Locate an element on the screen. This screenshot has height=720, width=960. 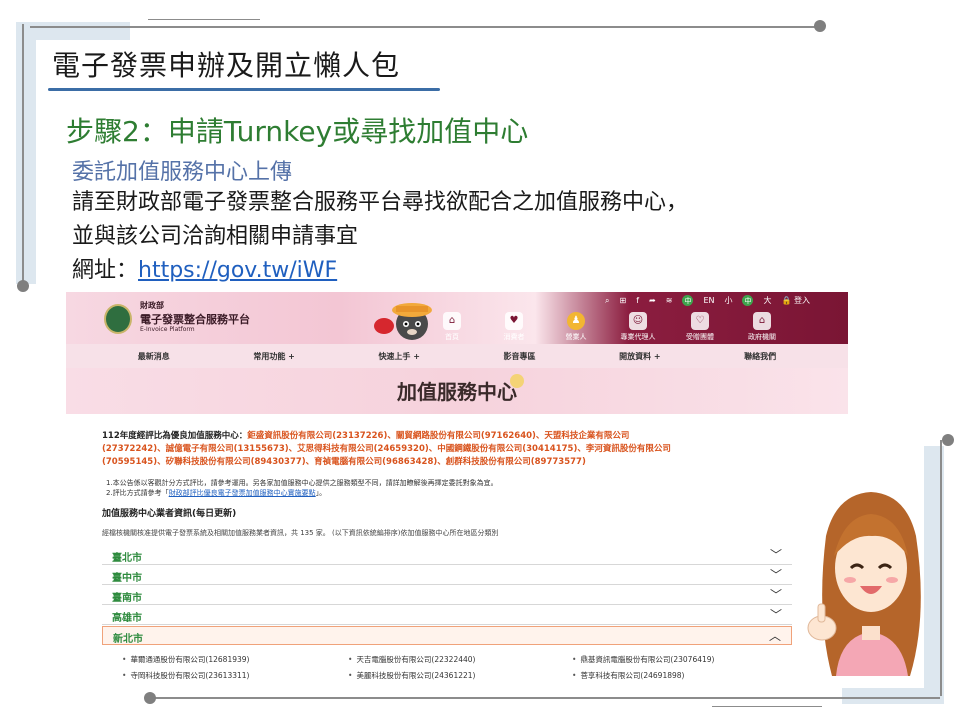
region-label: 臺北市 is located at coordinates (127, 558).